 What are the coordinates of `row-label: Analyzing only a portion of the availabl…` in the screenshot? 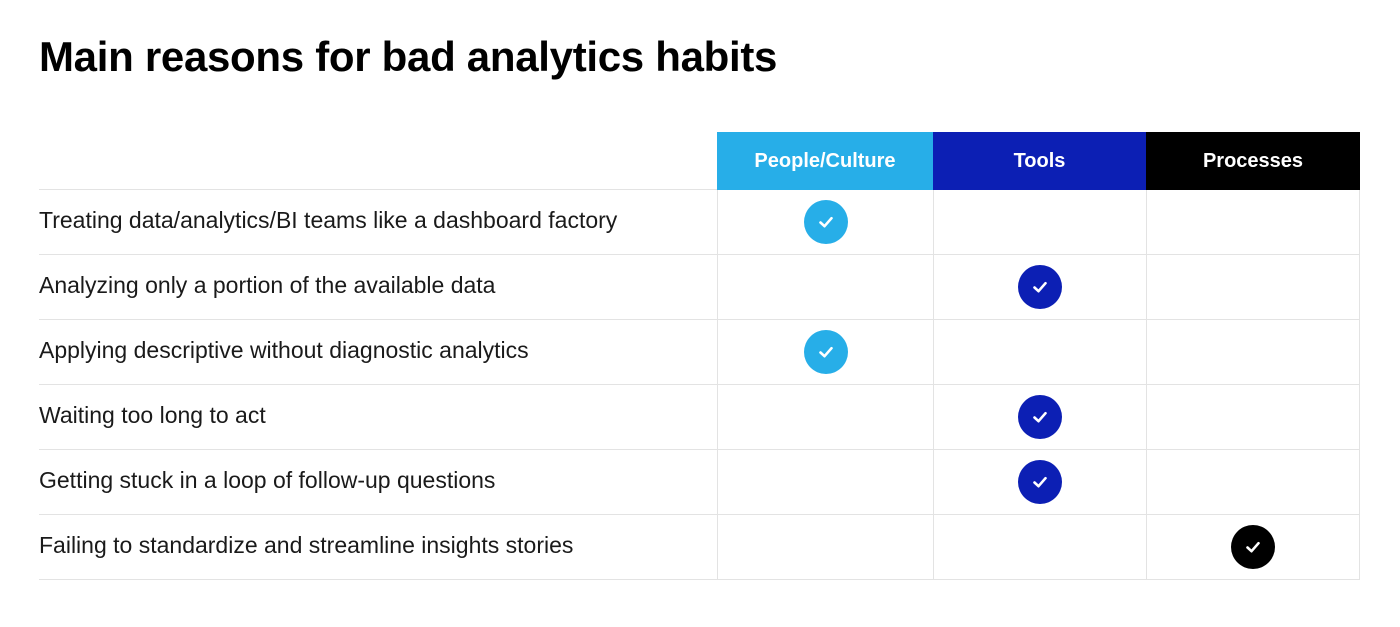 It's located at (267, 284).